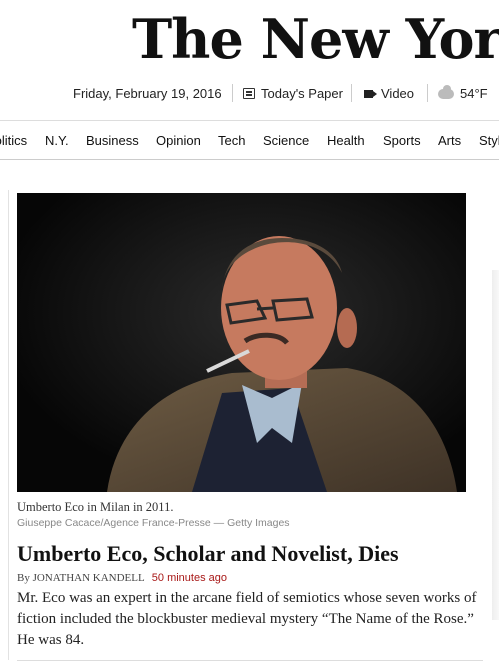  Describe the element at coordinates (315, 39) in the screenshot. I see `masthead-logo: The New York Times` at that location.